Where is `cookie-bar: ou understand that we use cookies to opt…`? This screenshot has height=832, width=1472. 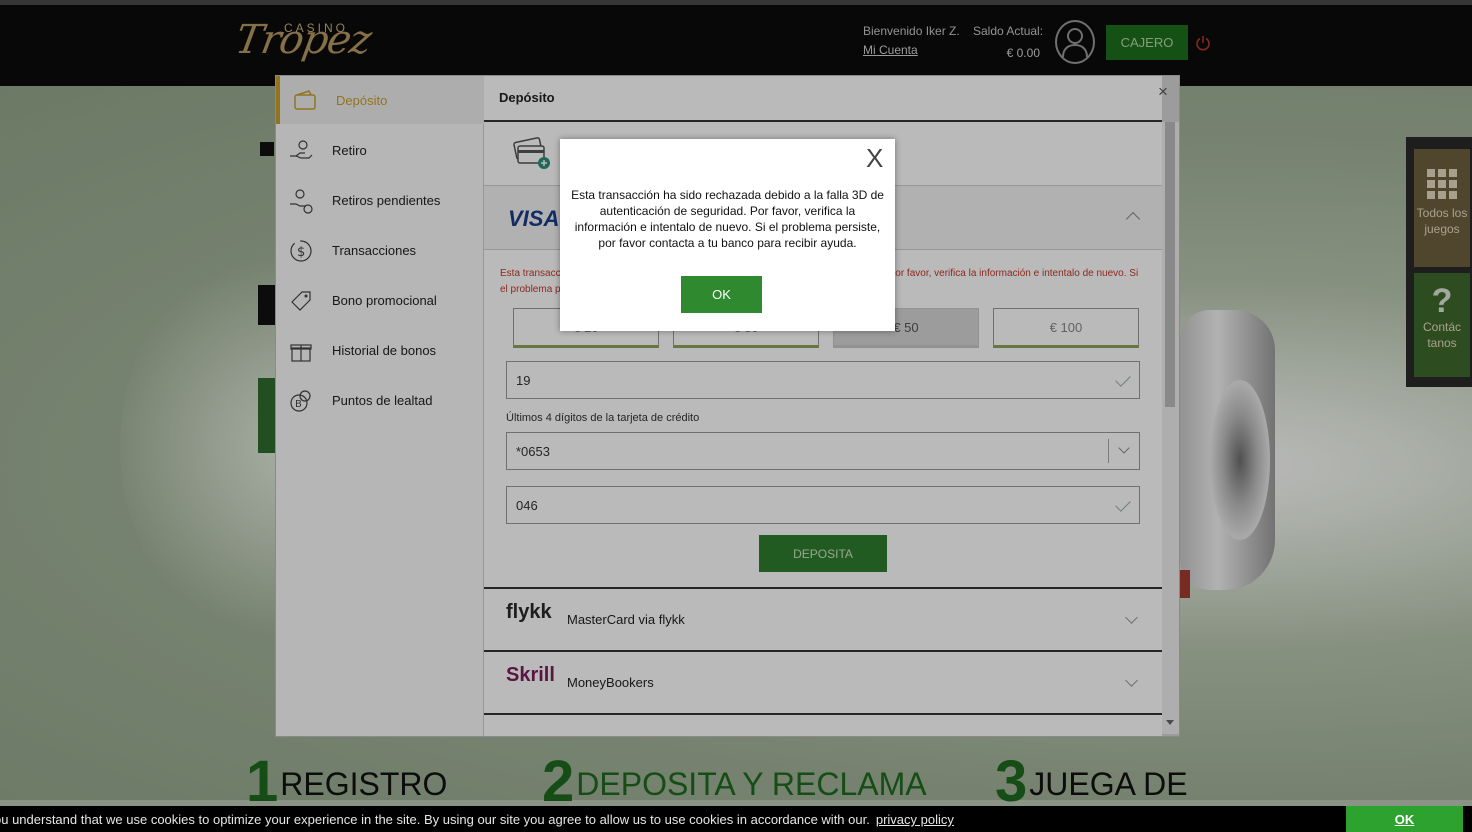 cookie-bar: ou understand that we use cookies to opt… is located at coordinates (736, 819).